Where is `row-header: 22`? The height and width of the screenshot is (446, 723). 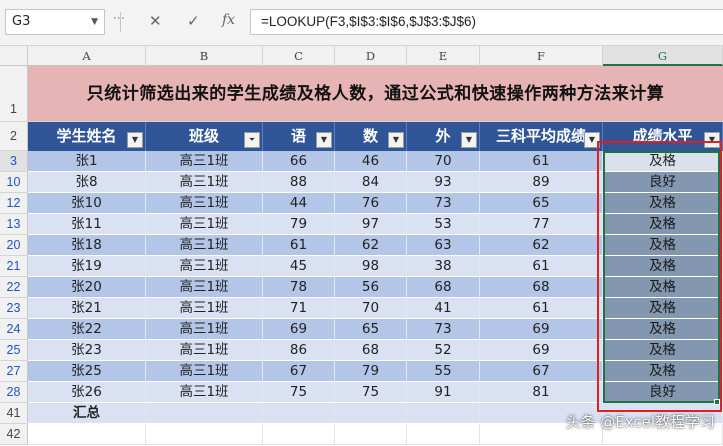
row-header: 22 is located at coordinates (14, 287).